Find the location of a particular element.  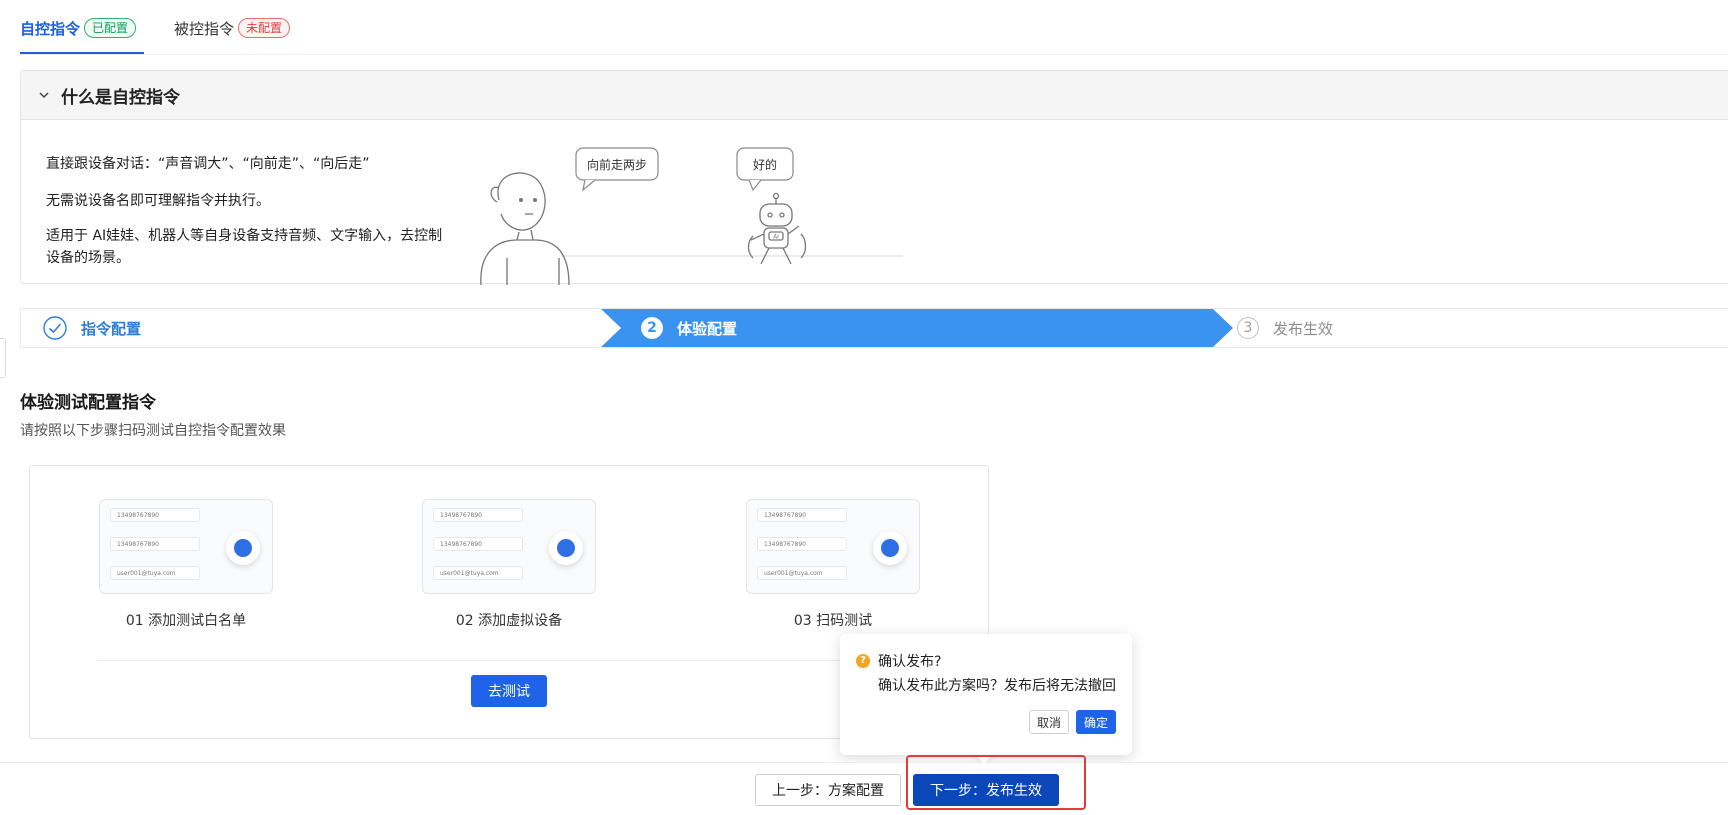

step-command-config: 指令配置 is located at coordinates (92, 328).